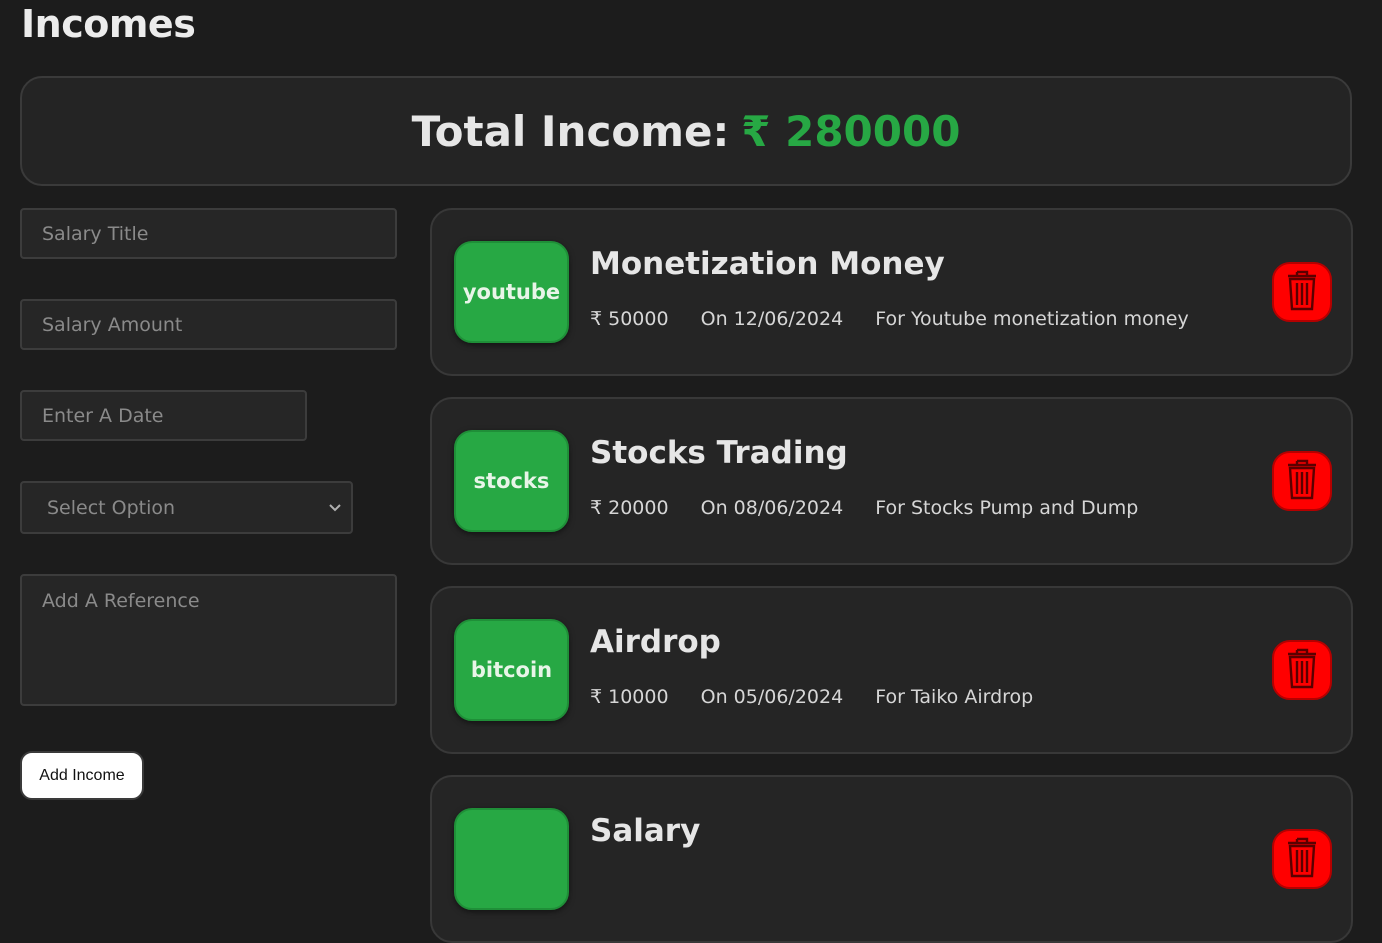 The height and width of the screenshot is (943, 1382). Describe the element at coordinates (629, 697) in the screenshot. I see `income-amount: ₹ 10000` at that location.